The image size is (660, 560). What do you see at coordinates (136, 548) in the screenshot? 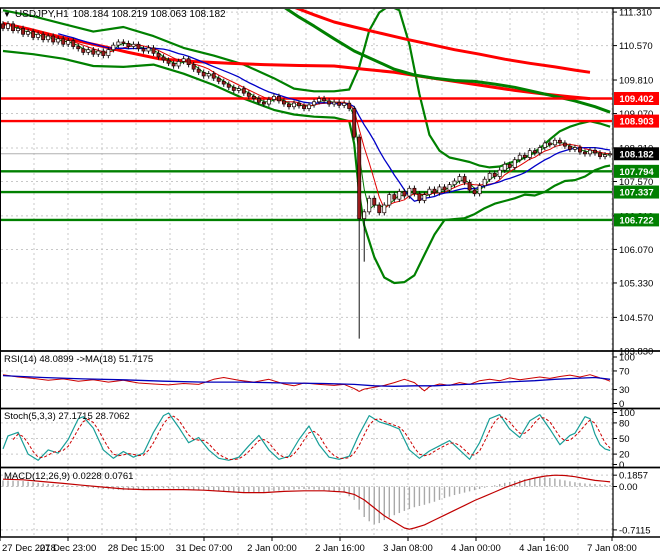
I see `time-tick-label: 28 Dec 15:00` at bounding box center [136, 548].